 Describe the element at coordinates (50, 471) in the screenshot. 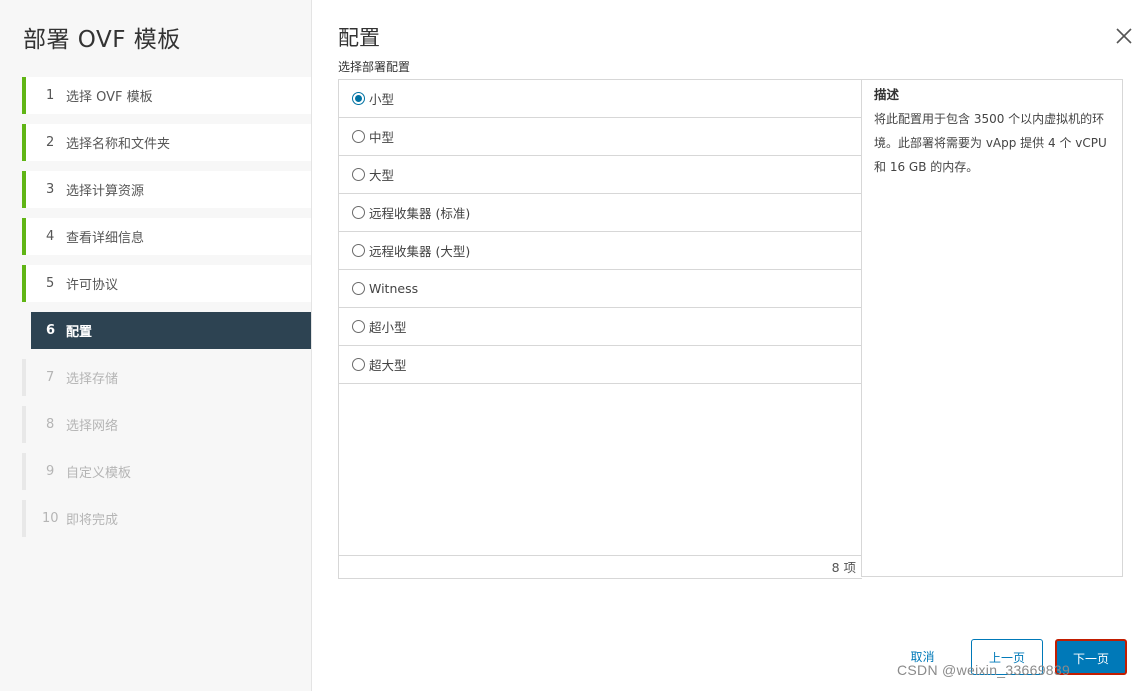

I see `step-number: 9` at that location.